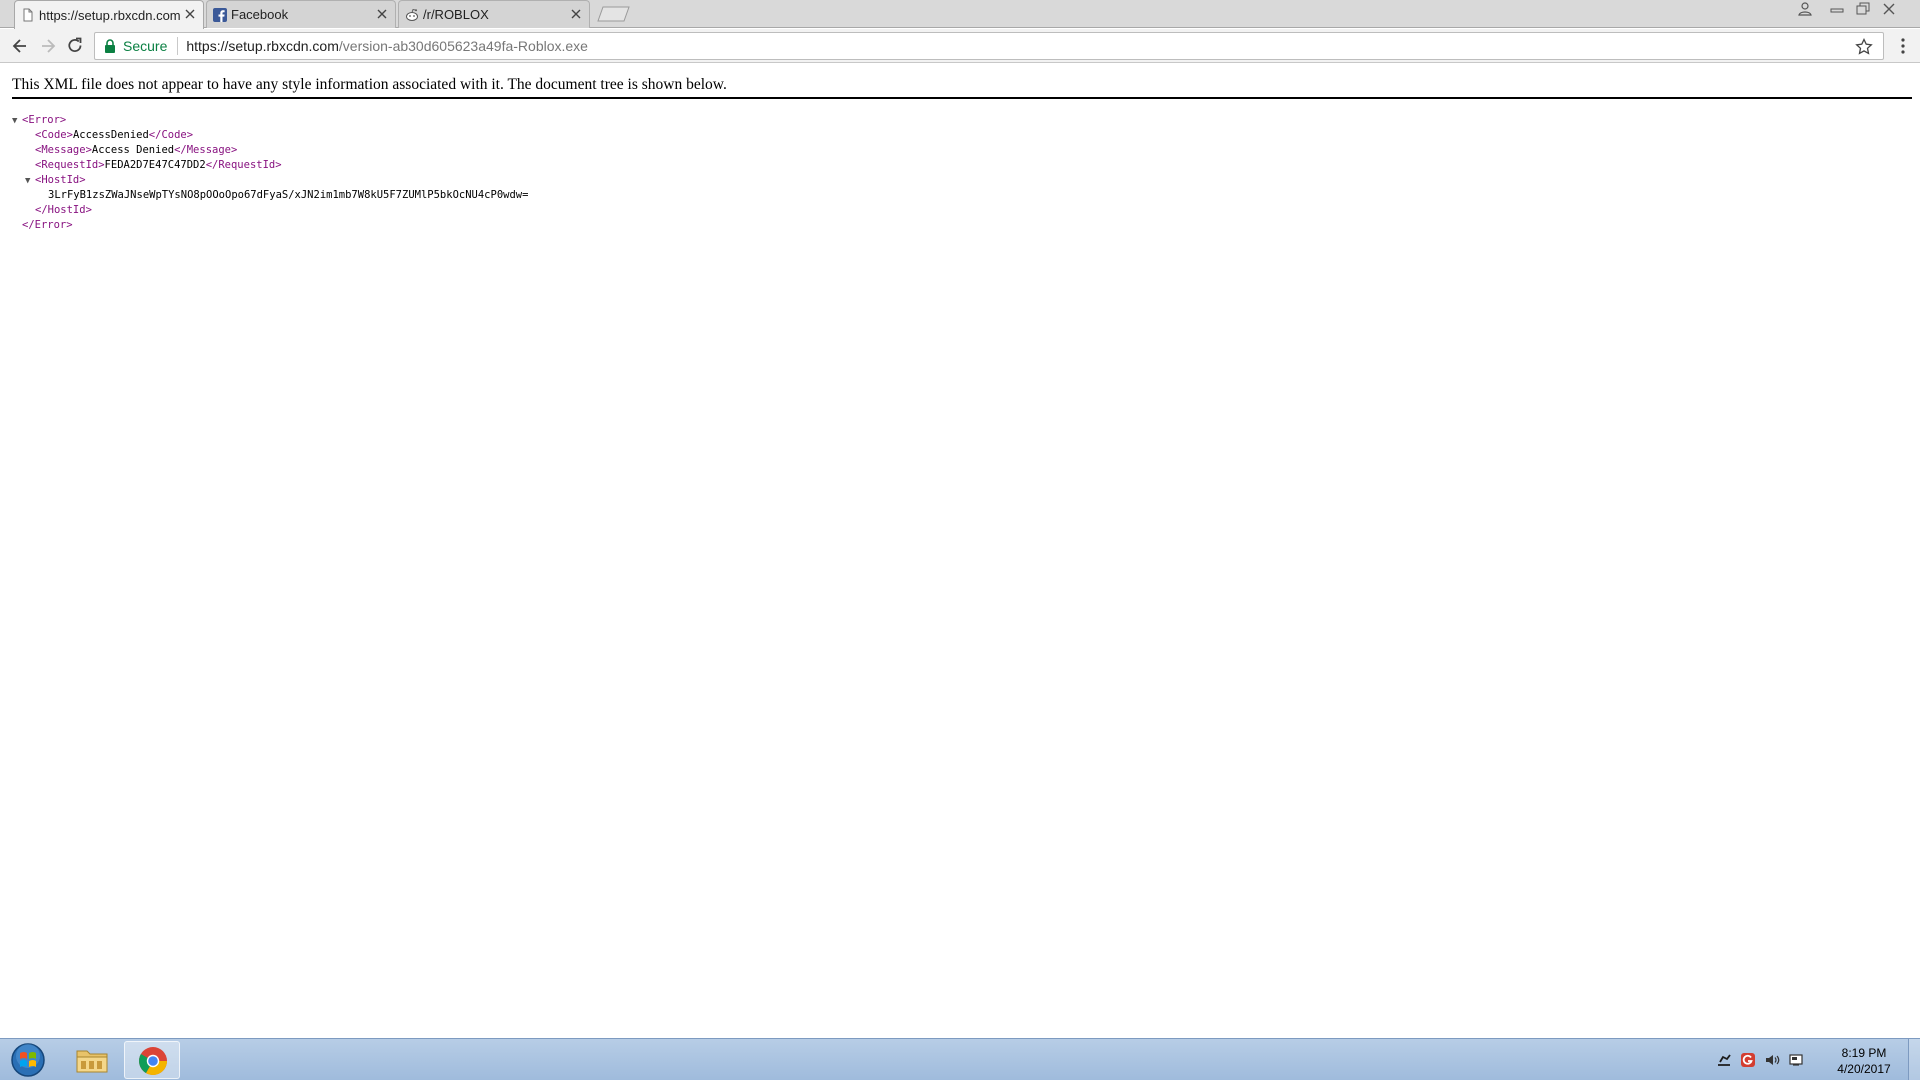 This screenshot has width=1920, height=1080. What do you see at coordinates (110, 135) in the screenshot?
I see `xml-text: AccessDenied` at bounding box center [110, 135].